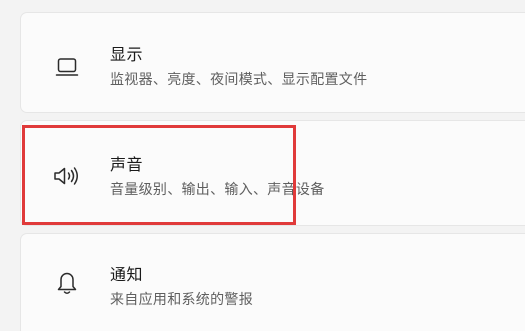 This screenshot has width=525, height=331. Describe the element at coordinates (181, 300) in the screenshot. I see `notifications-description: 来自应用和系统的警报` at that location.